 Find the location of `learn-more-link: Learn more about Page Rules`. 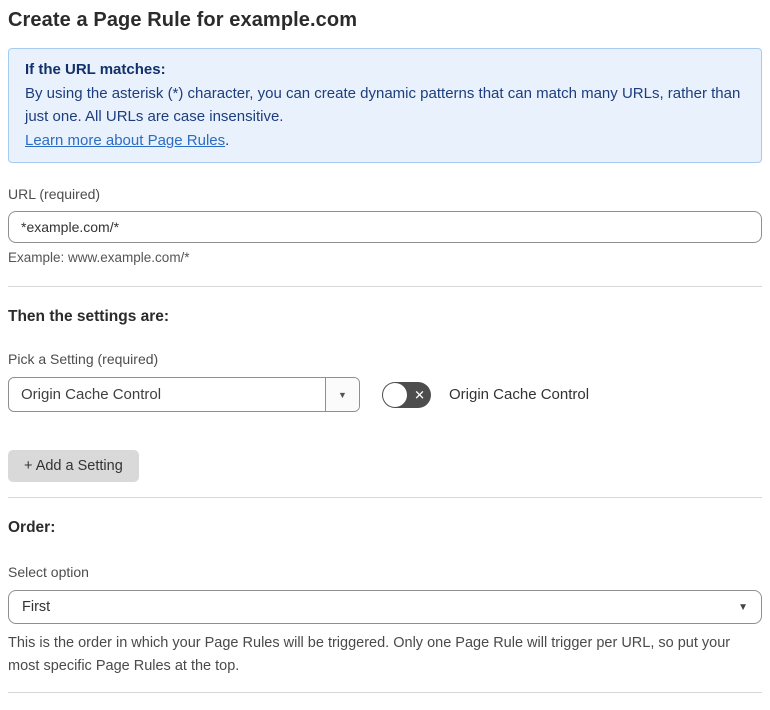

learn-more-link: Learn more about Page Rules is located at coordinates (125, 140).